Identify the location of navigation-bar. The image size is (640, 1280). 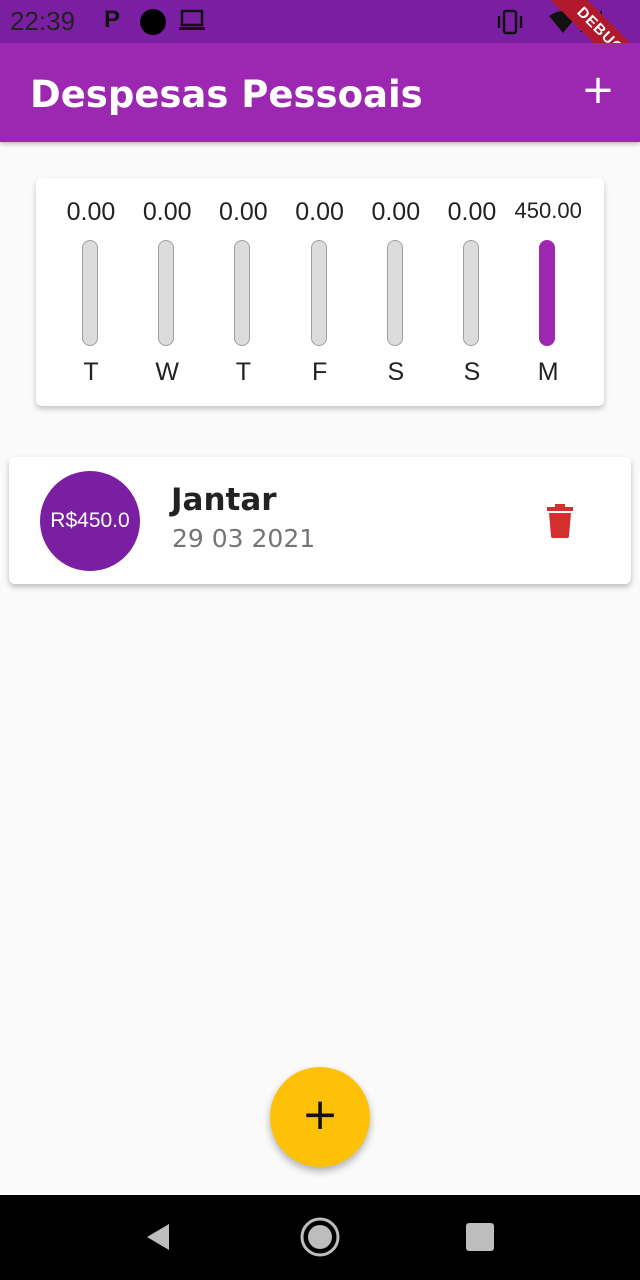
(320, 1237).